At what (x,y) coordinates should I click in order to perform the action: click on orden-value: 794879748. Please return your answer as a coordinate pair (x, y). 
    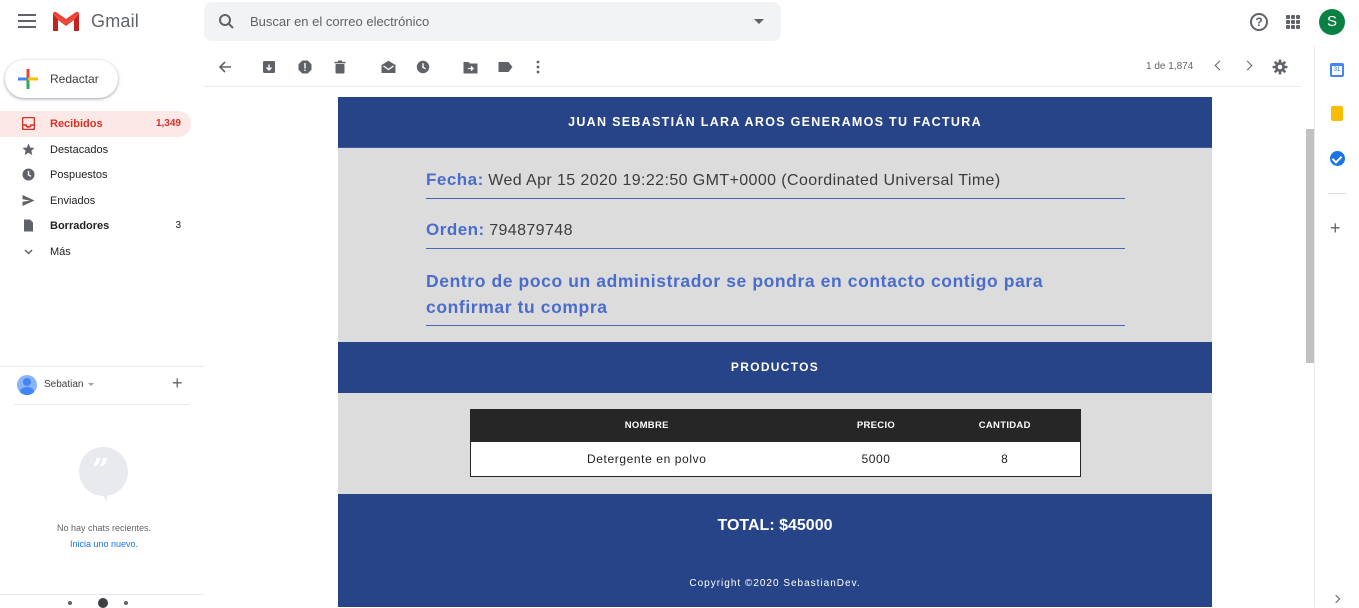
    Looking at the image, I should click on (531, 230).